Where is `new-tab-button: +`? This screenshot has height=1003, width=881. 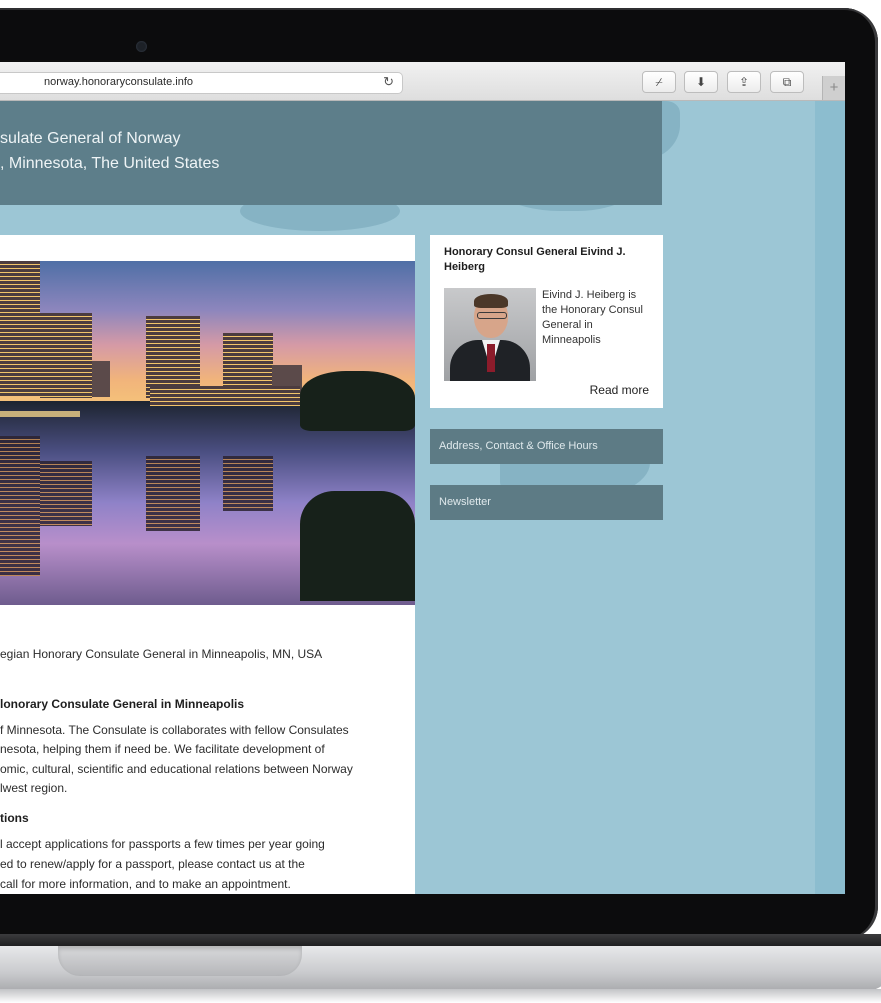
new-tab-button: + is located at coordinates (833, 88).